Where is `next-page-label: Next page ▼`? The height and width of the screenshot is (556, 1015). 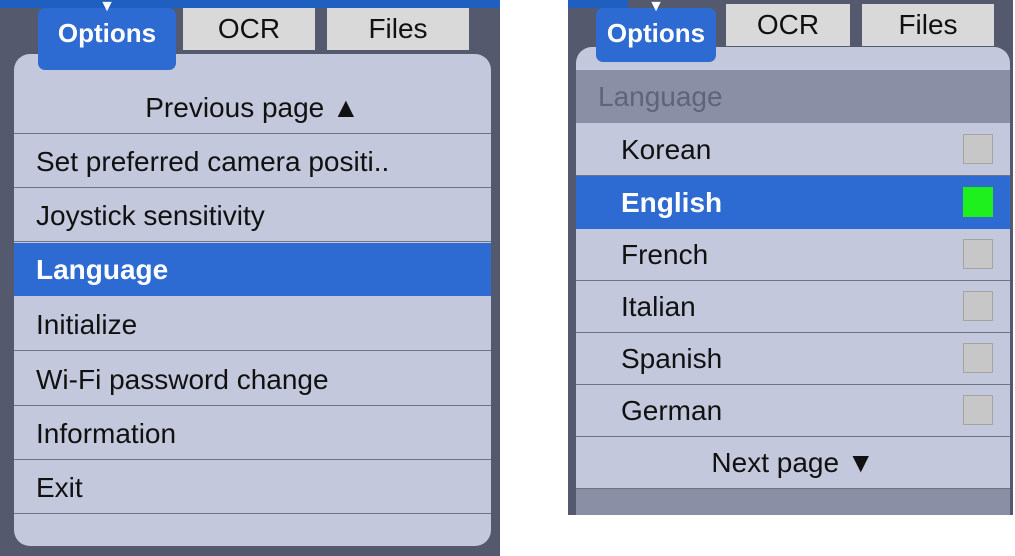
next-page-label: Next page ▼ is located at coordinates (793, 462).